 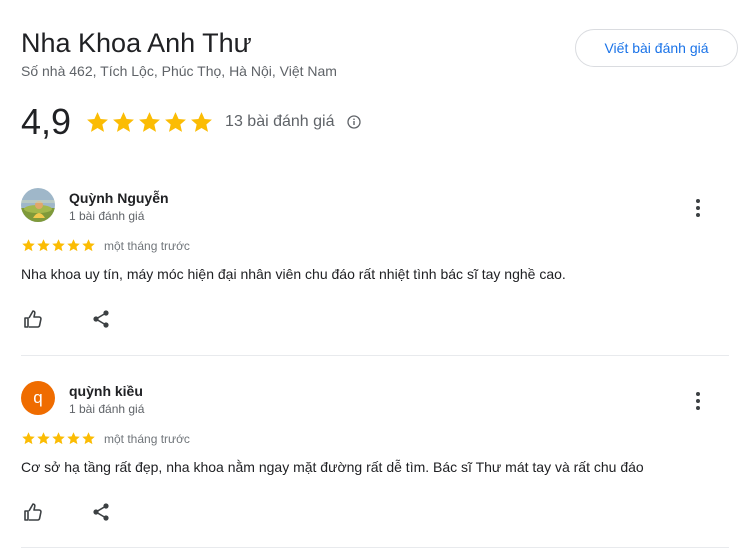 What do you see at coordinates (106, 391) in the screenshot?
I see `review-author: quỳnh kiều` at bounding box center [106, 391].